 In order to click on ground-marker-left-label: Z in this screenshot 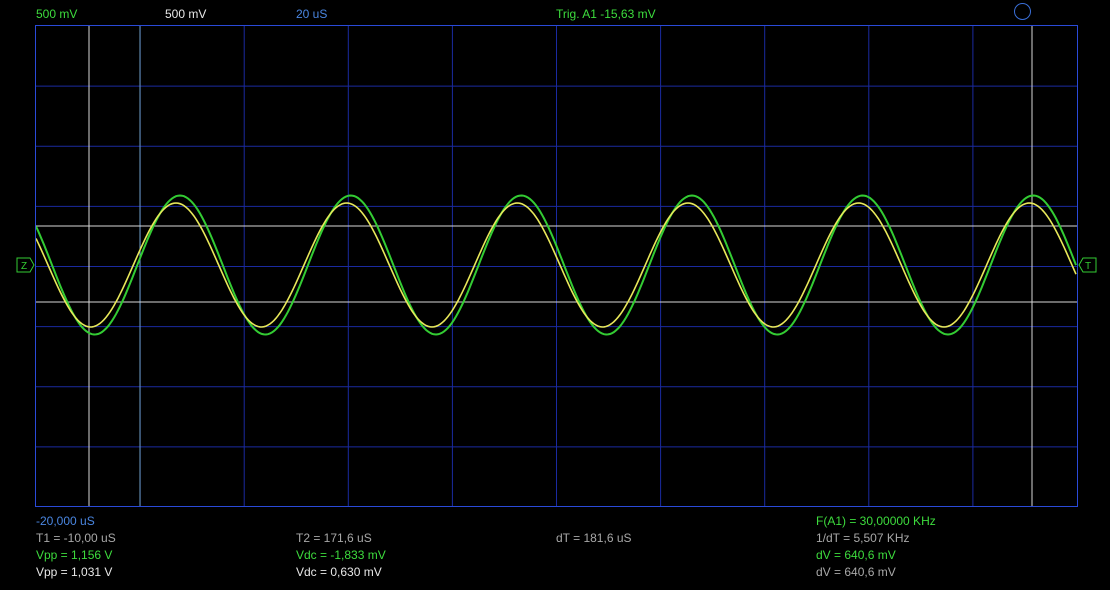, I will do `click(24, 266)`.